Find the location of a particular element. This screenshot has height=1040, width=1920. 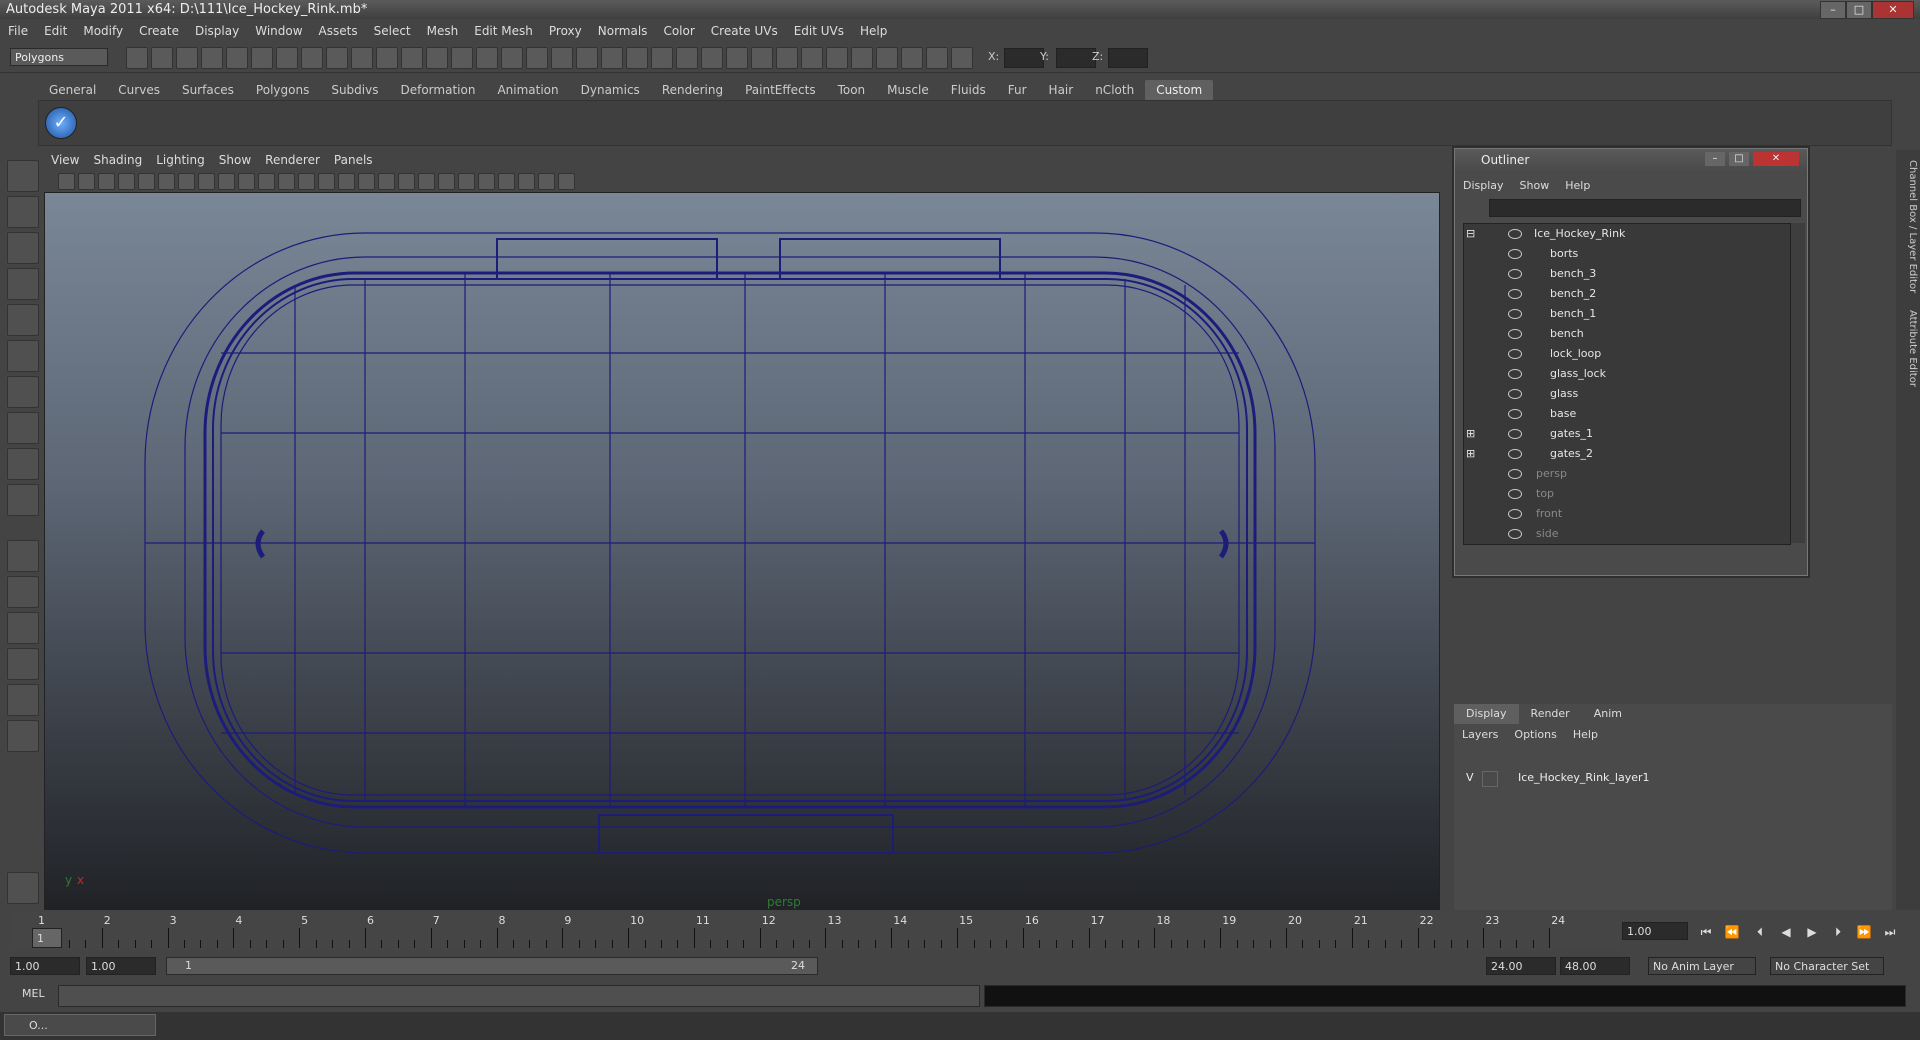

hand-icon is located at coordinates (23, 888).